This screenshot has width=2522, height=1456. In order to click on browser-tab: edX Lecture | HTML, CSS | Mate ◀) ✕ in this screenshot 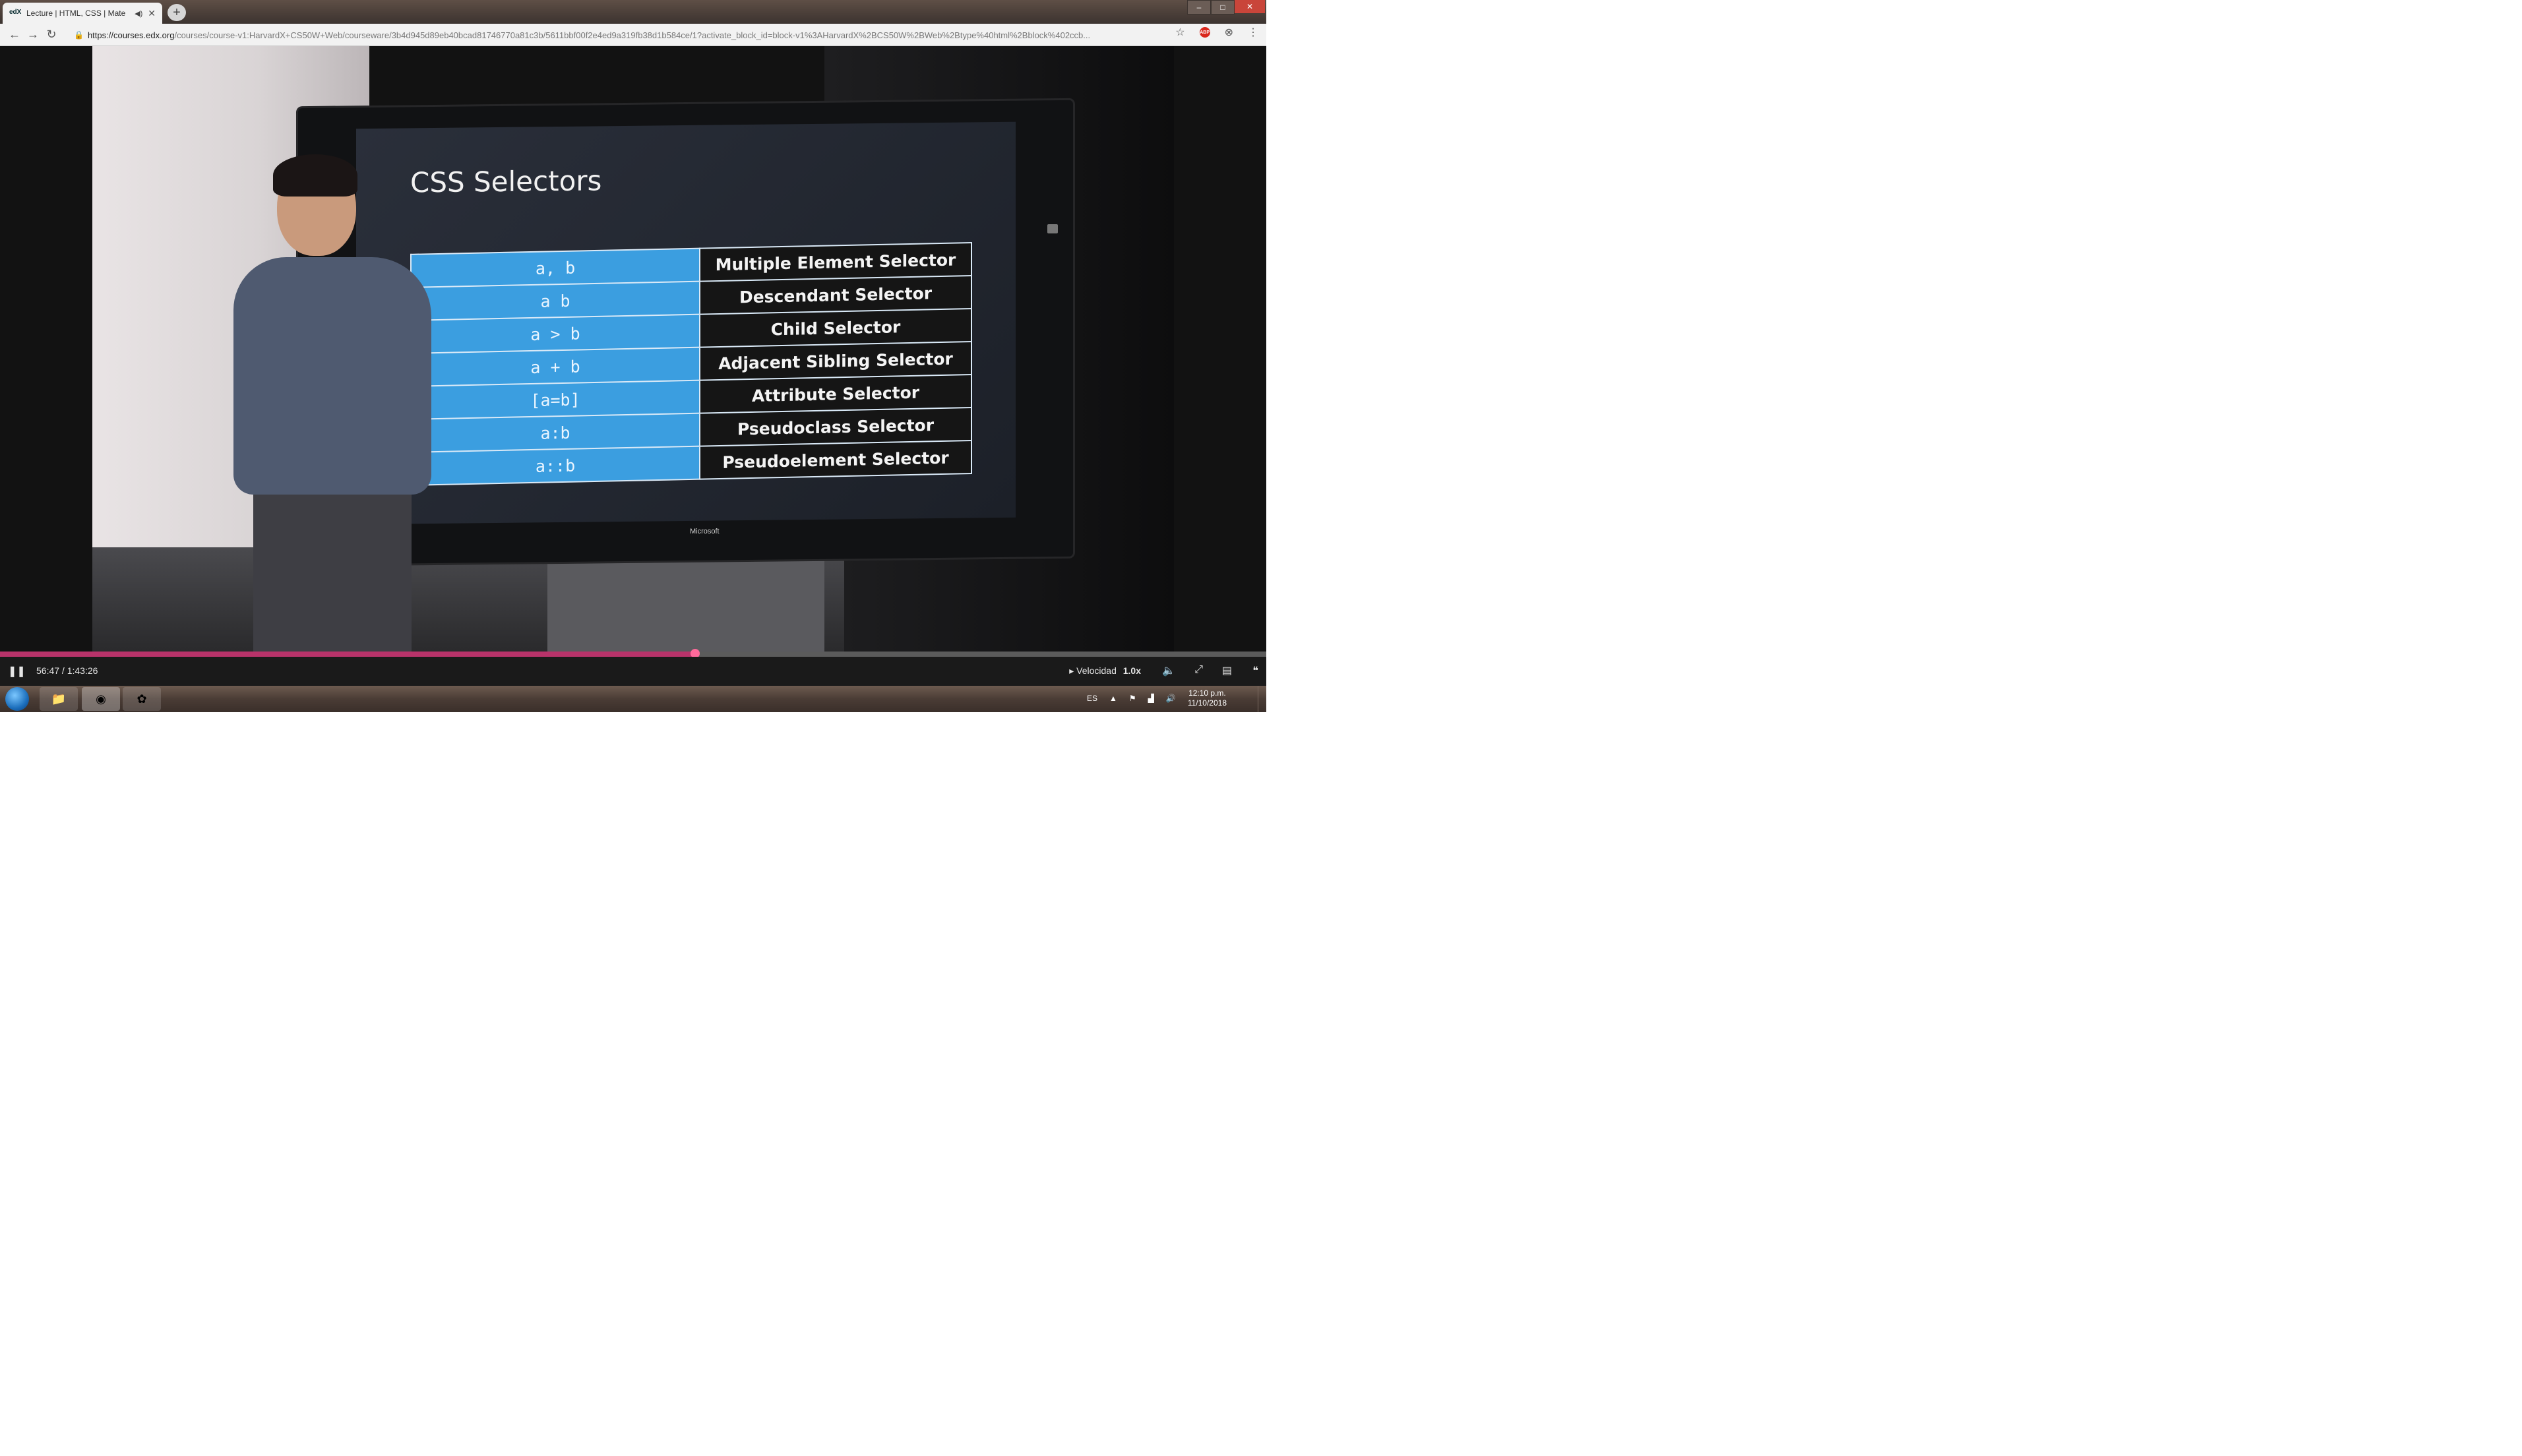, I will do `click(82, 13)`.